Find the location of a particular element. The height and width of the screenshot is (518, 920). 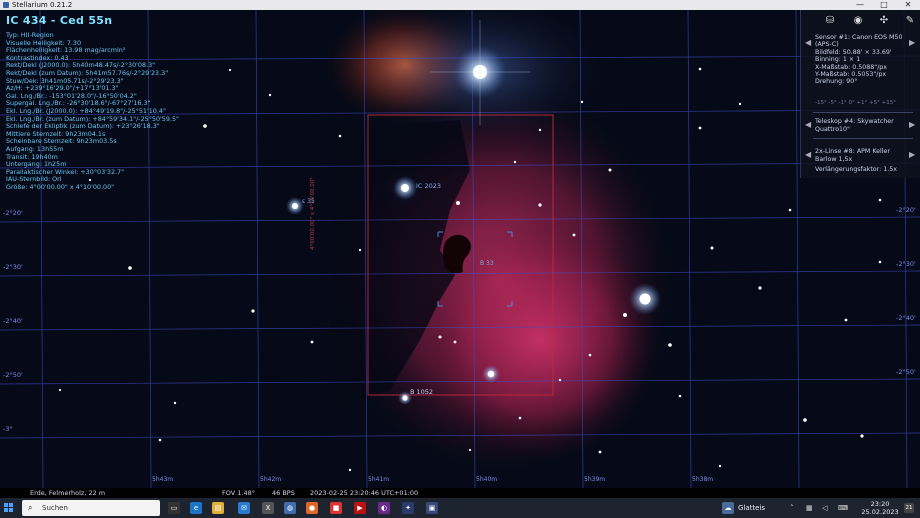

app-icon-window: ▣ is located at coordinates (432, 508).